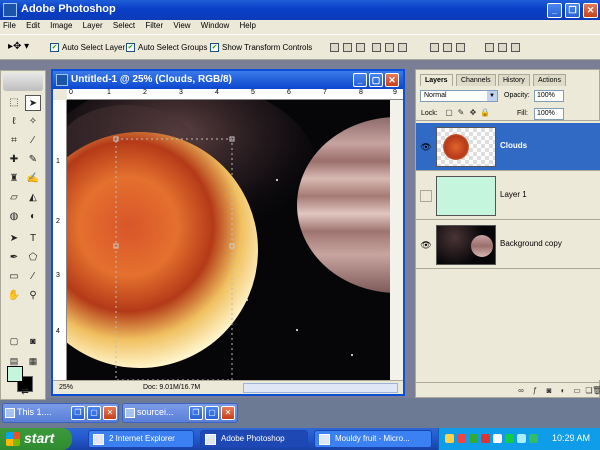  I want to click on zoom-tool-icon: ⚲, so click(33, 296).